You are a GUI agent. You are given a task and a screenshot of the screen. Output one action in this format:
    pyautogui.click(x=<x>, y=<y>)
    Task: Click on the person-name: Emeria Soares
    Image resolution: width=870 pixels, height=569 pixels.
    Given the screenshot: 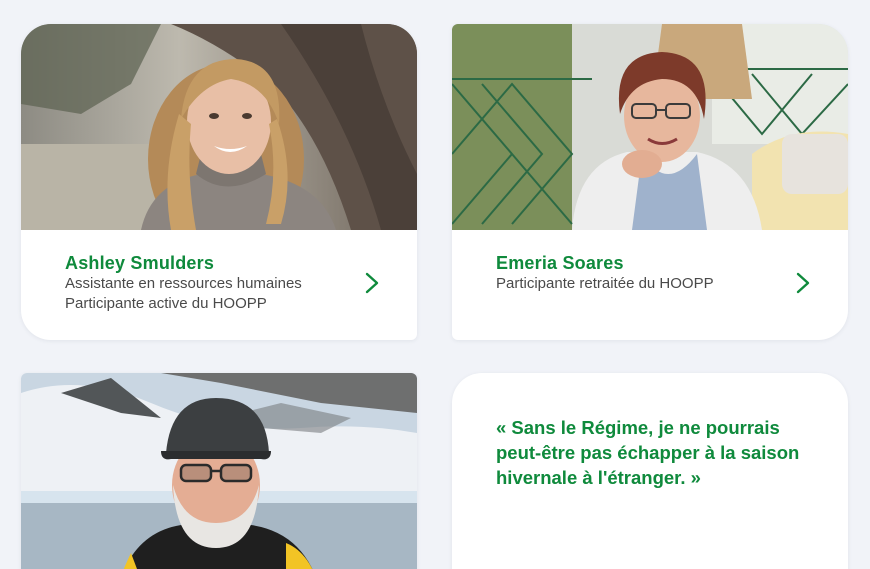 What is the action you would take?
    pyautogui.click(x=560, y=263)
    